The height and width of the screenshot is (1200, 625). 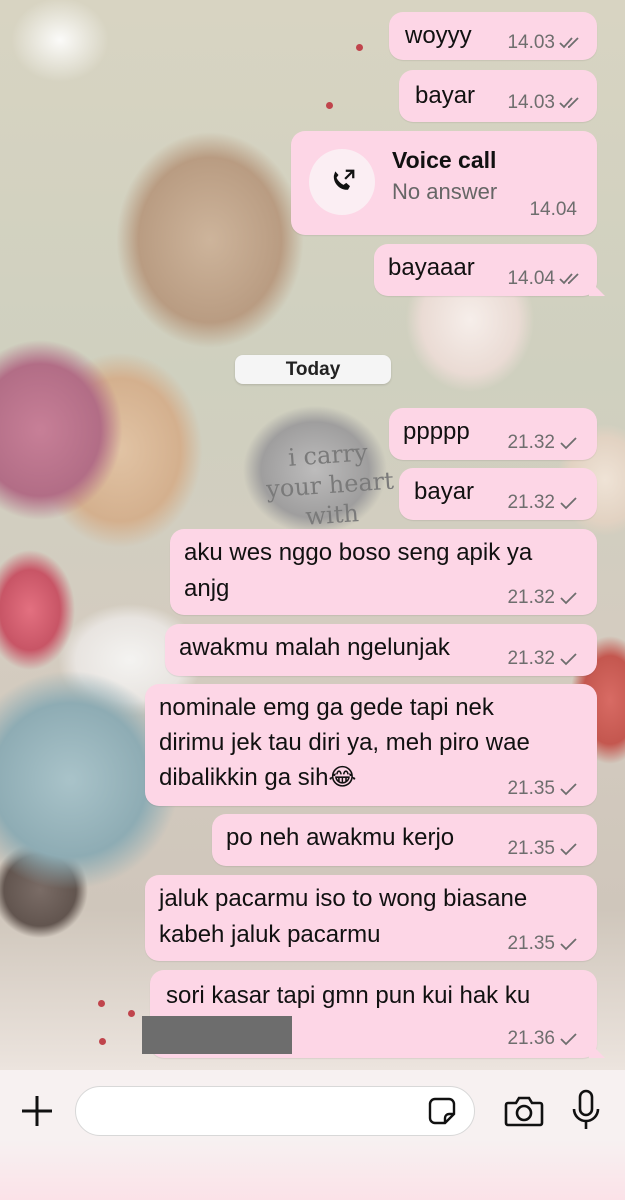 I want to click on message-bubble-outgoing: bayar 21.32, so click(x=498, y=494).